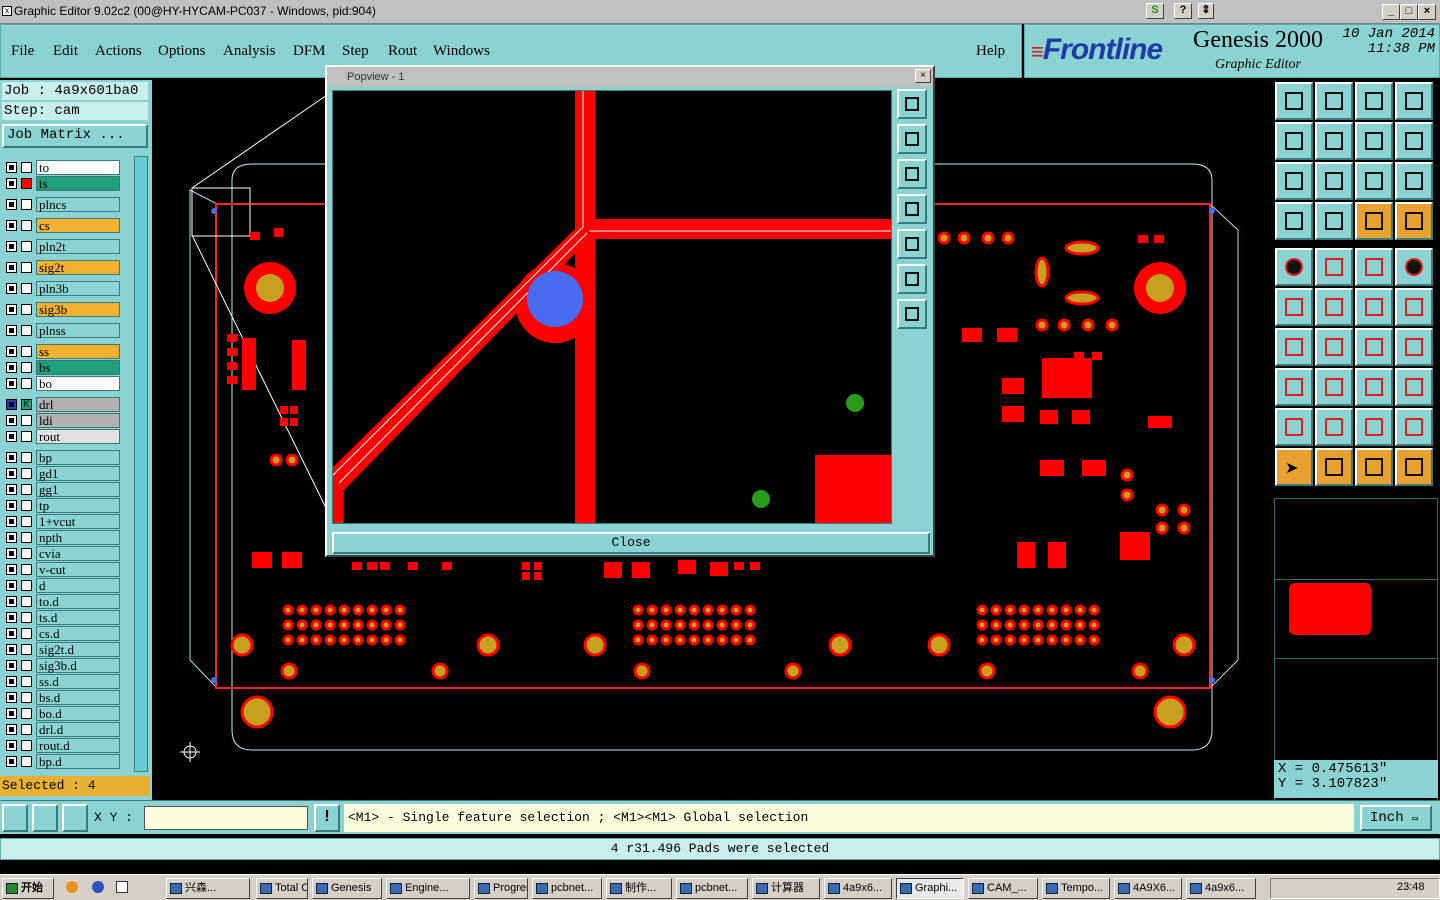 This screenshot has height=900, width=1440. I want to click on maximize-button: □, so click(1409, 12).